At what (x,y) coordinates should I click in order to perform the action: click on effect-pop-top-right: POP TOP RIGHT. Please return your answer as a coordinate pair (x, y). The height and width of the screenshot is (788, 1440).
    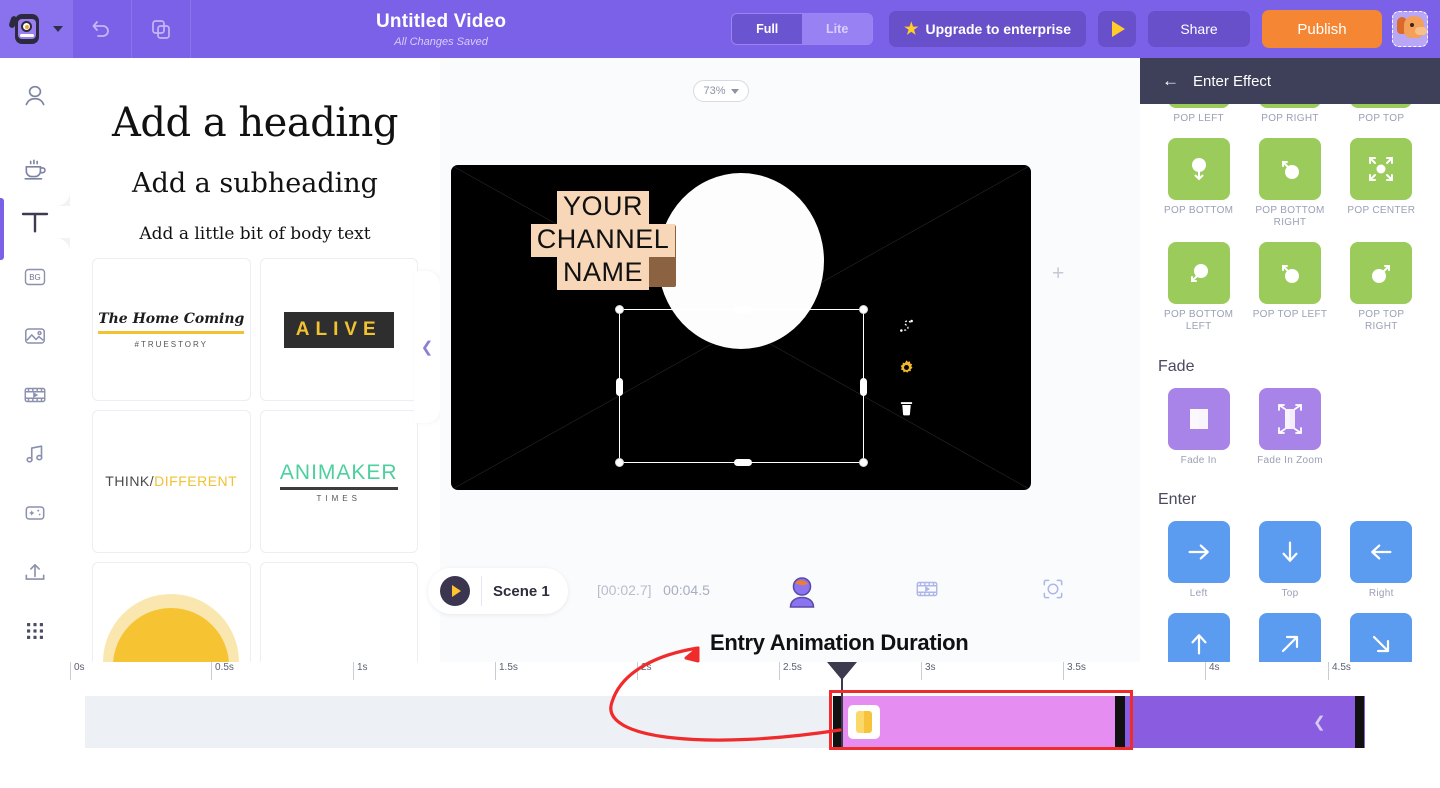
    Looking at the image, I should click on (1381, 287).